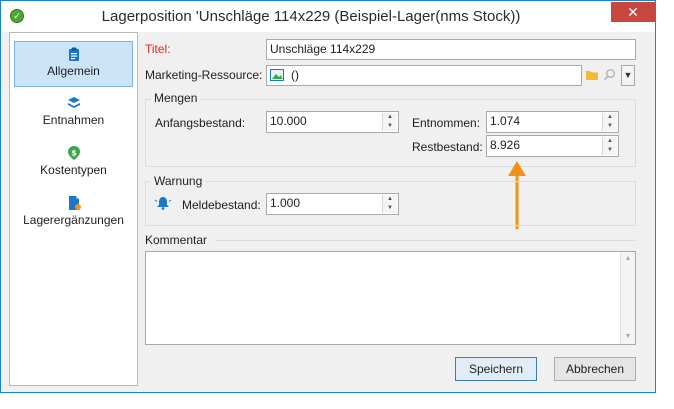  I want to click on title-label: Titel:, so click(158, 49).